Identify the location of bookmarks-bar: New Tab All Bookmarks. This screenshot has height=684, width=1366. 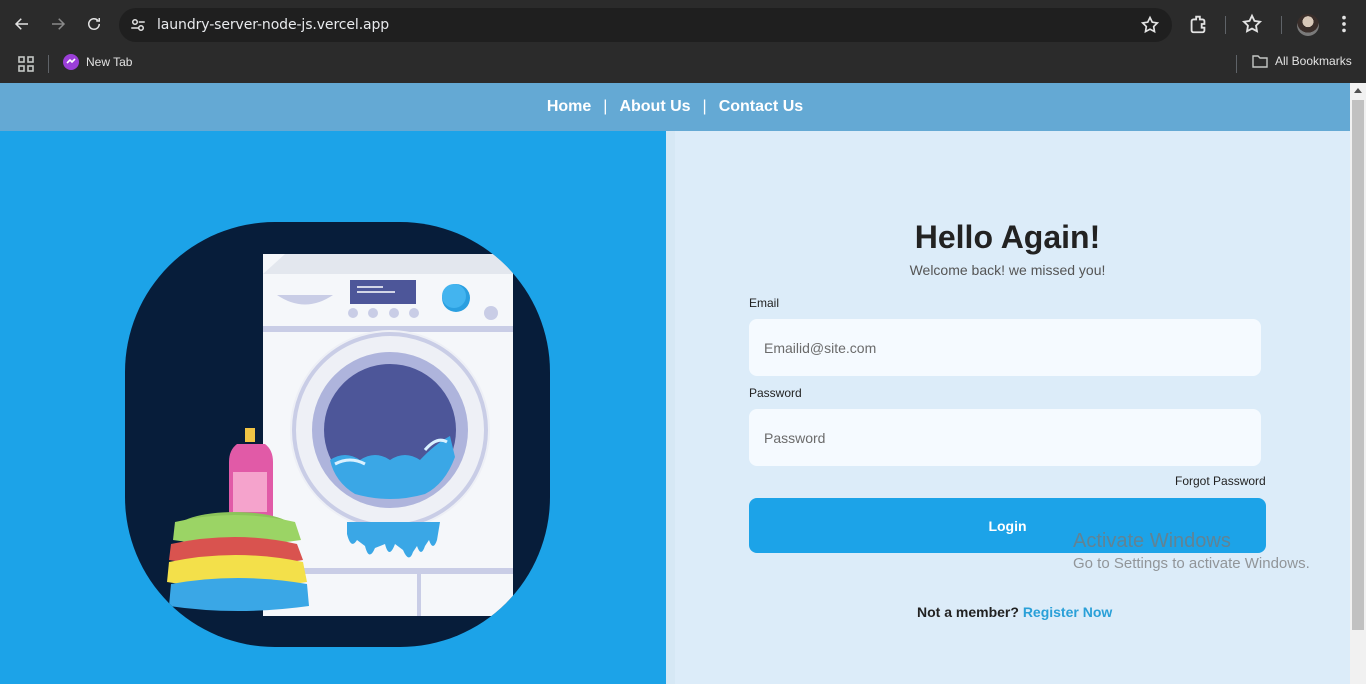
(683, 65).